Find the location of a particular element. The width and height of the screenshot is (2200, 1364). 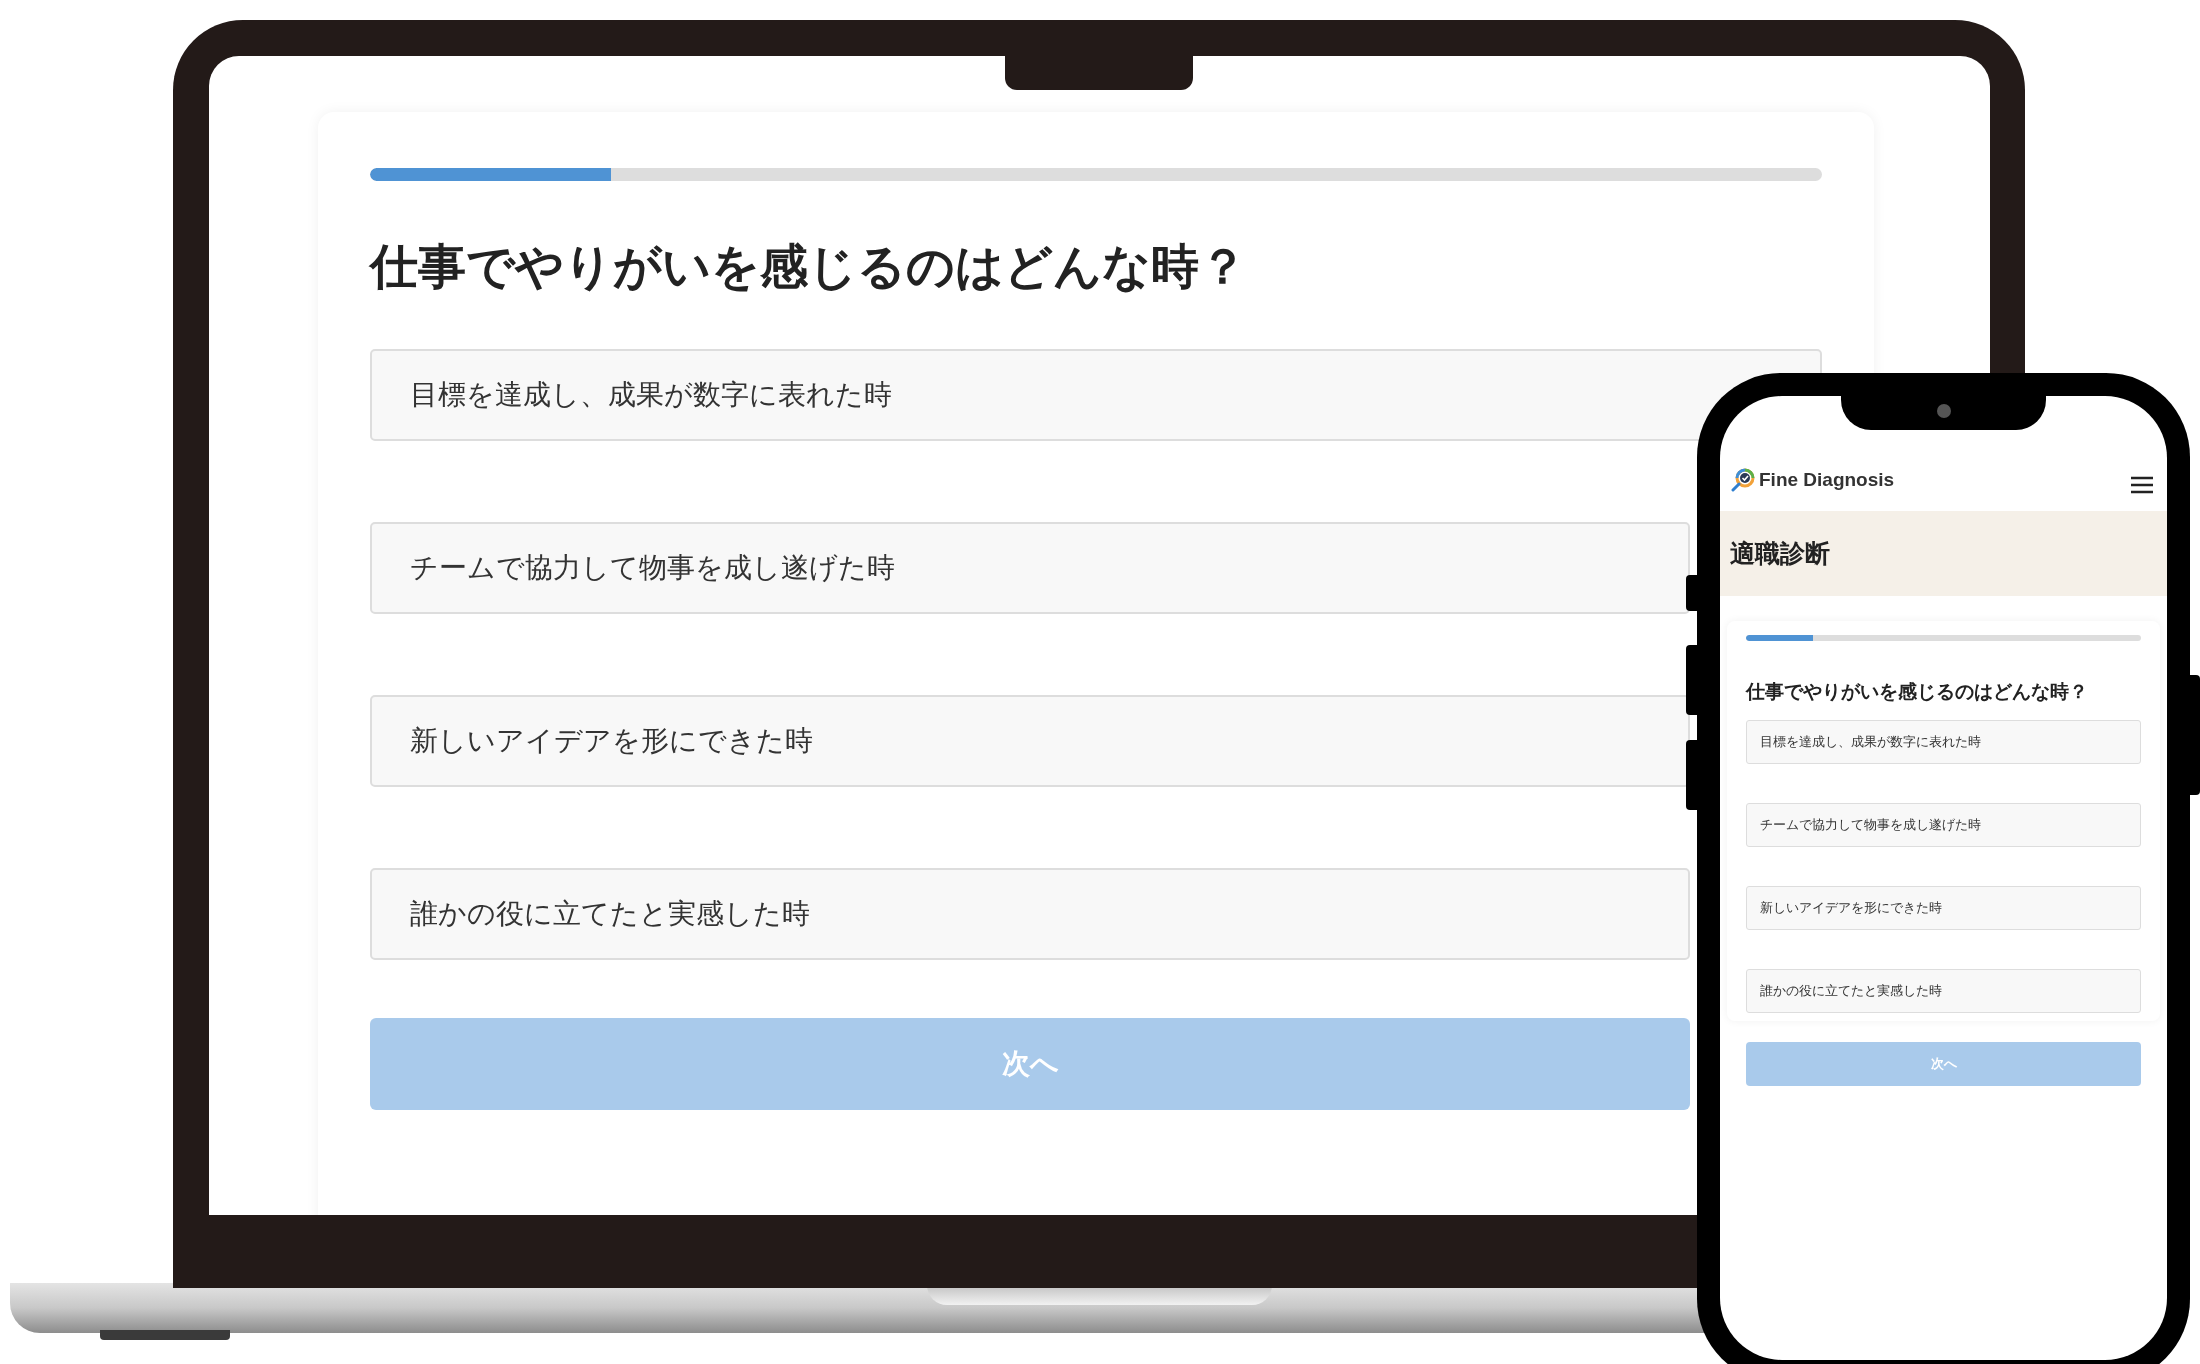

menu-icon is located at coordinates (2142, 485).